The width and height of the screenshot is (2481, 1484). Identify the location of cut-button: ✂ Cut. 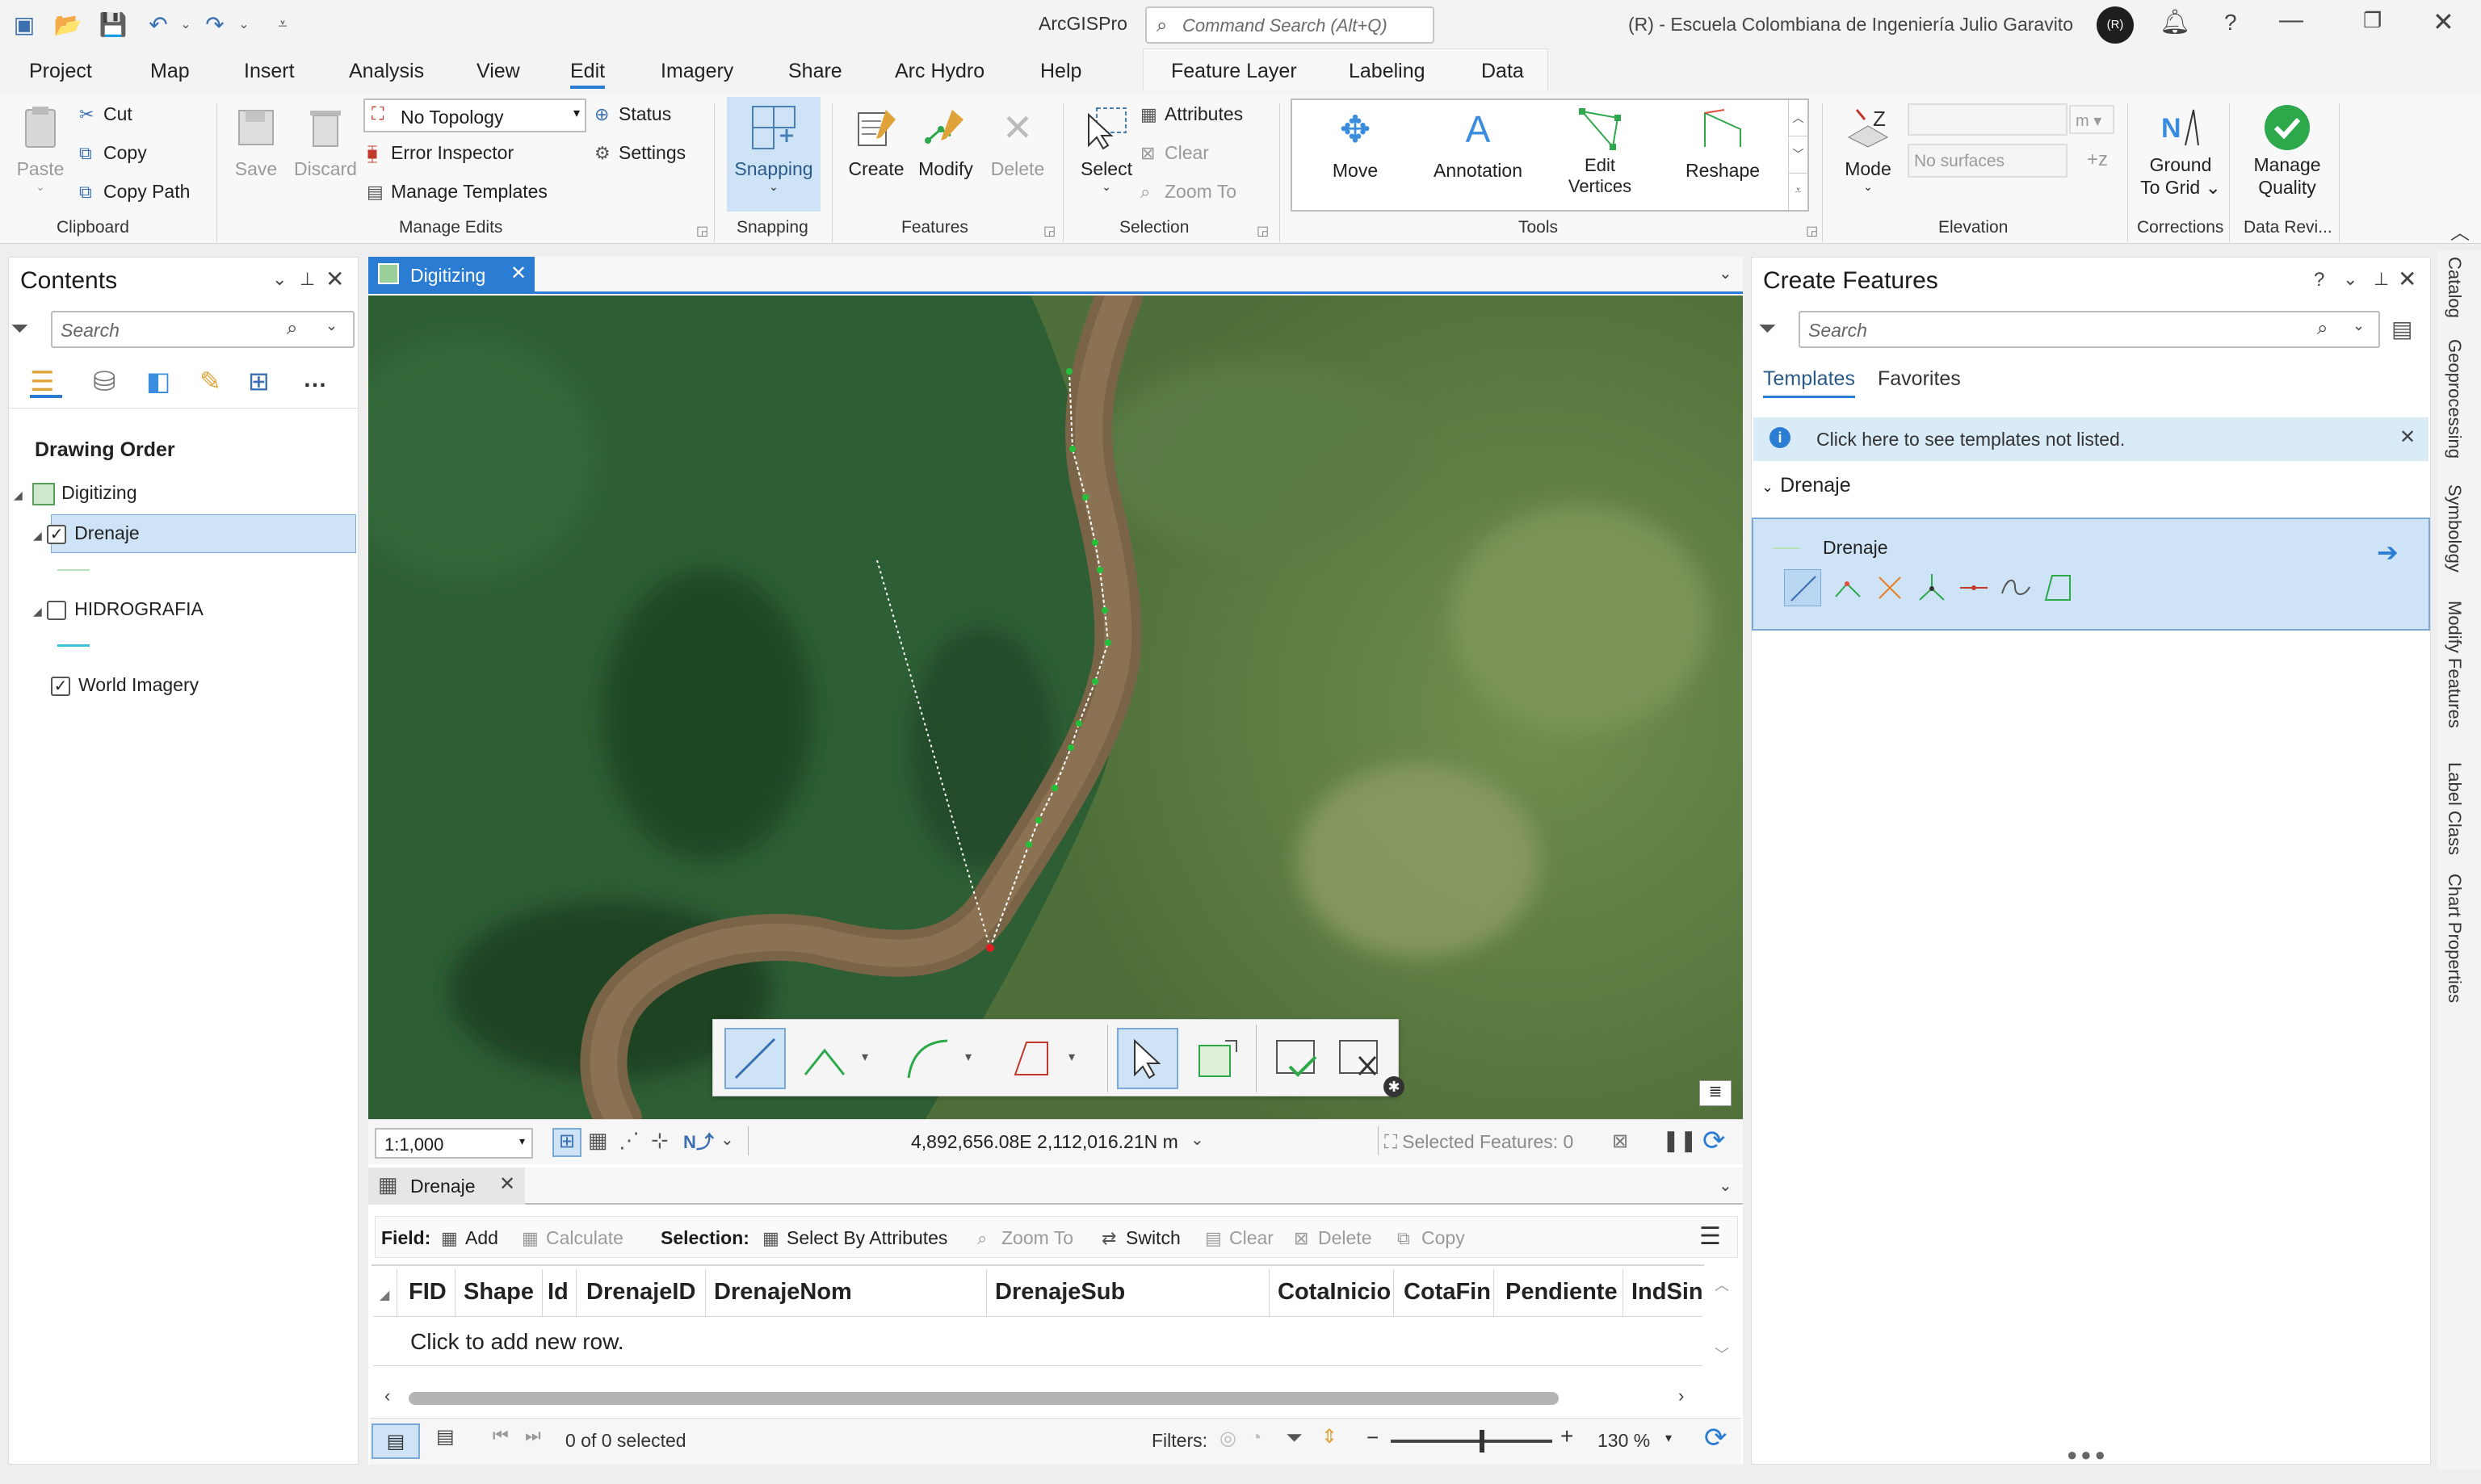
(105, 114).